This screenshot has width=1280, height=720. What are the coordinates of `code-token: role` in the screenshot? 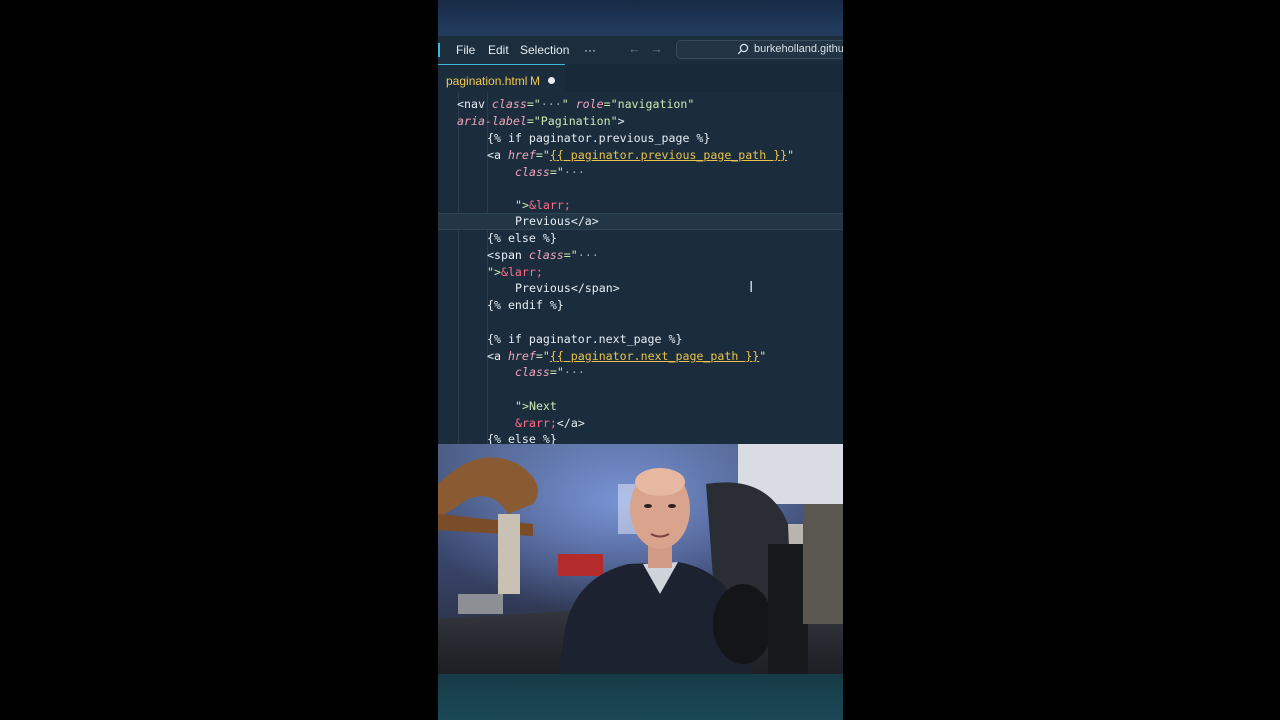 It's located at (589, 104).